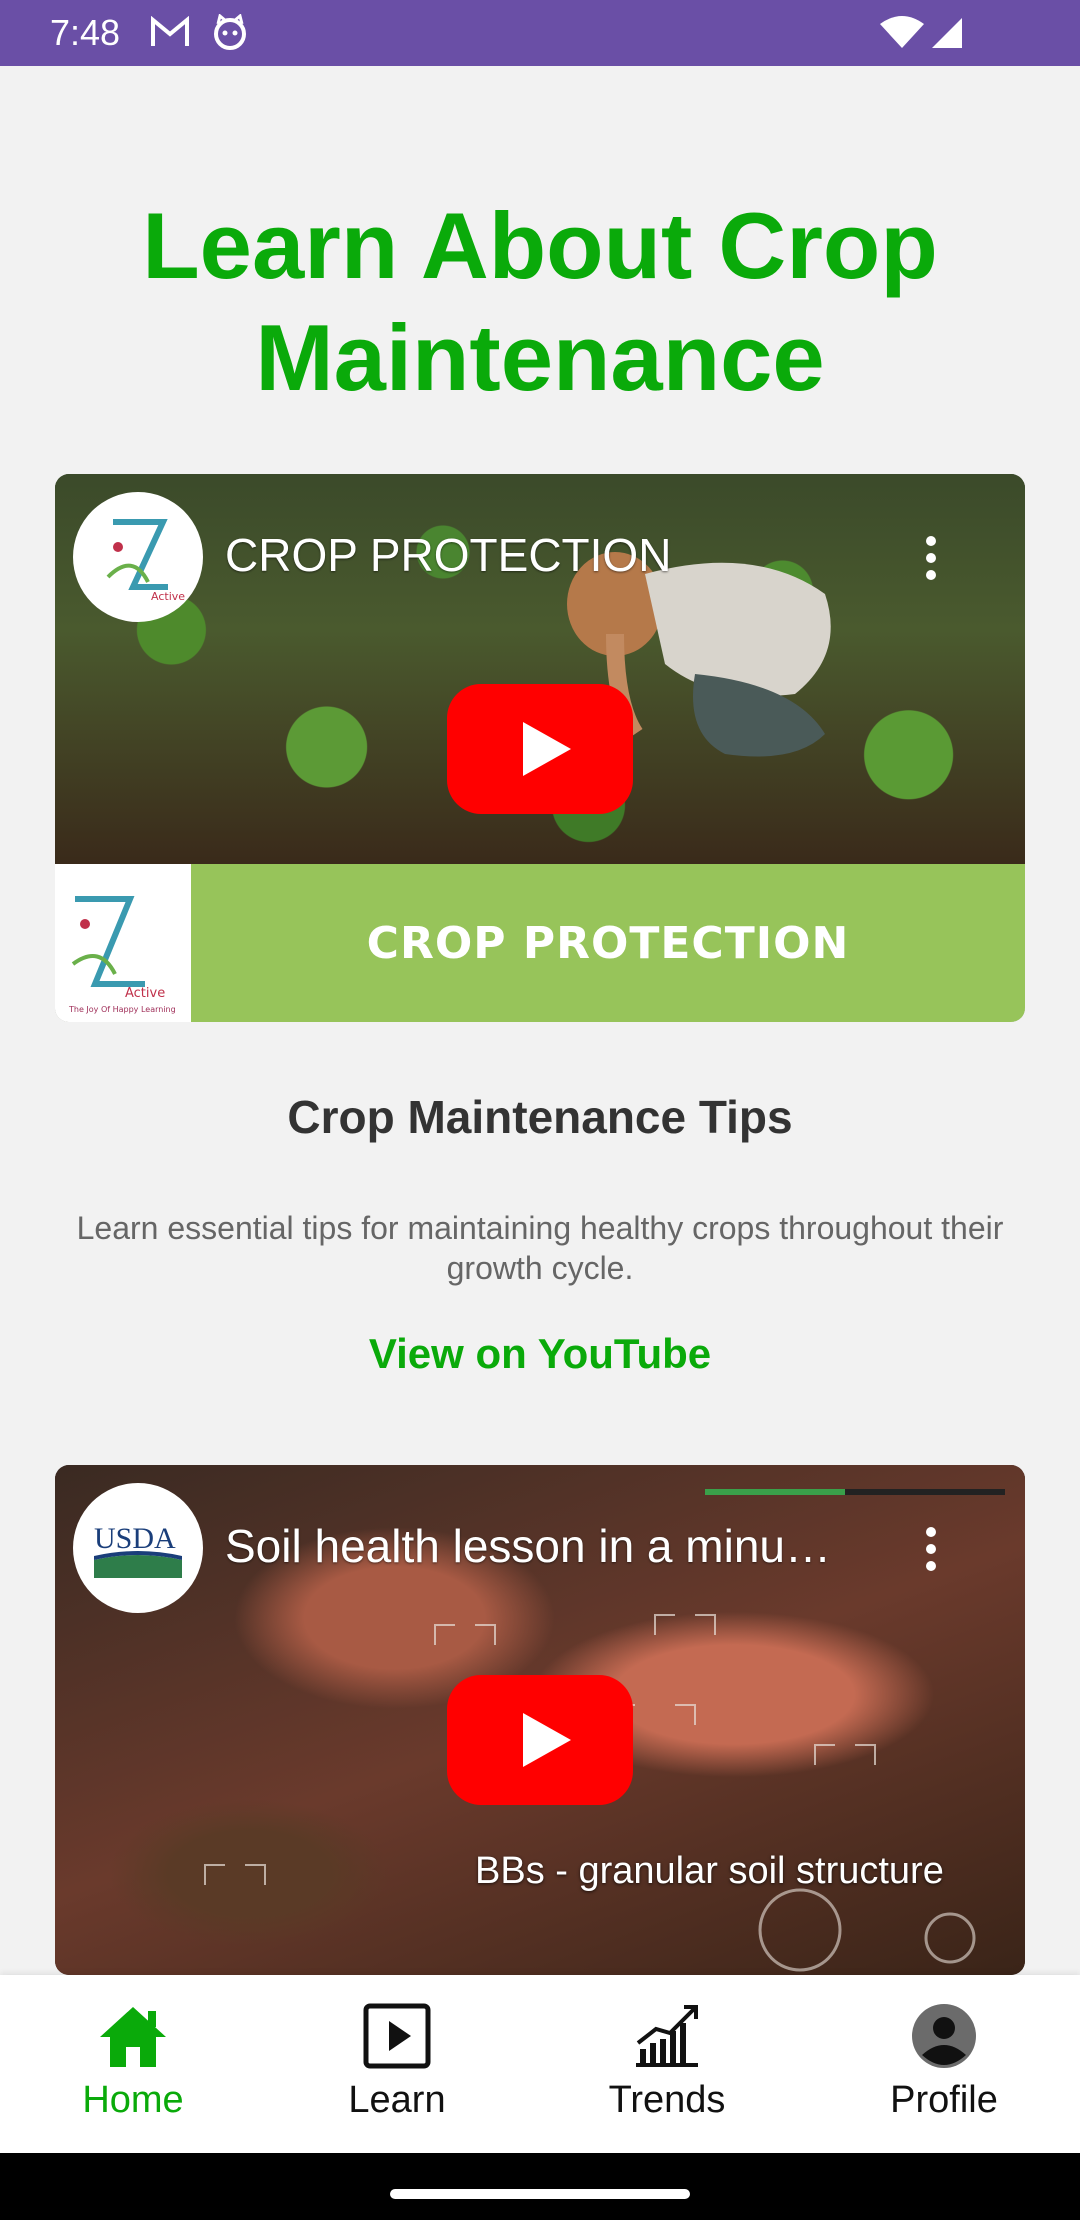  I want to click on nav-profile: Profile, so click(944, 2062).